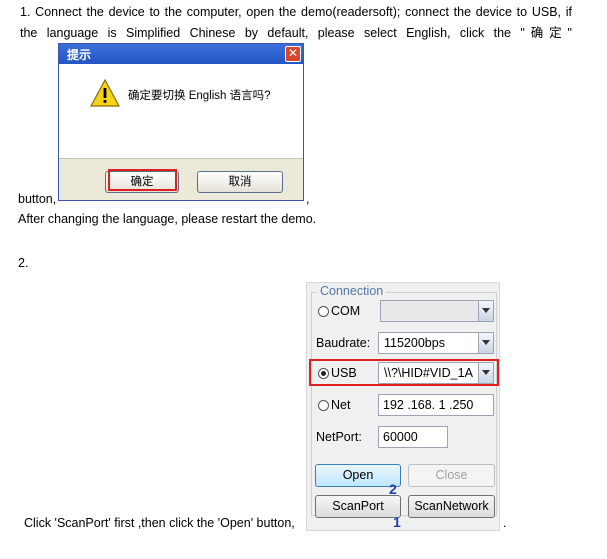 Image resolution: width=607 pixels, height=559 pixels. What do you see at coordinates (79, 55) in the screenshot?
I see `dialog-title: 提示` at bounding box center [79, 55].